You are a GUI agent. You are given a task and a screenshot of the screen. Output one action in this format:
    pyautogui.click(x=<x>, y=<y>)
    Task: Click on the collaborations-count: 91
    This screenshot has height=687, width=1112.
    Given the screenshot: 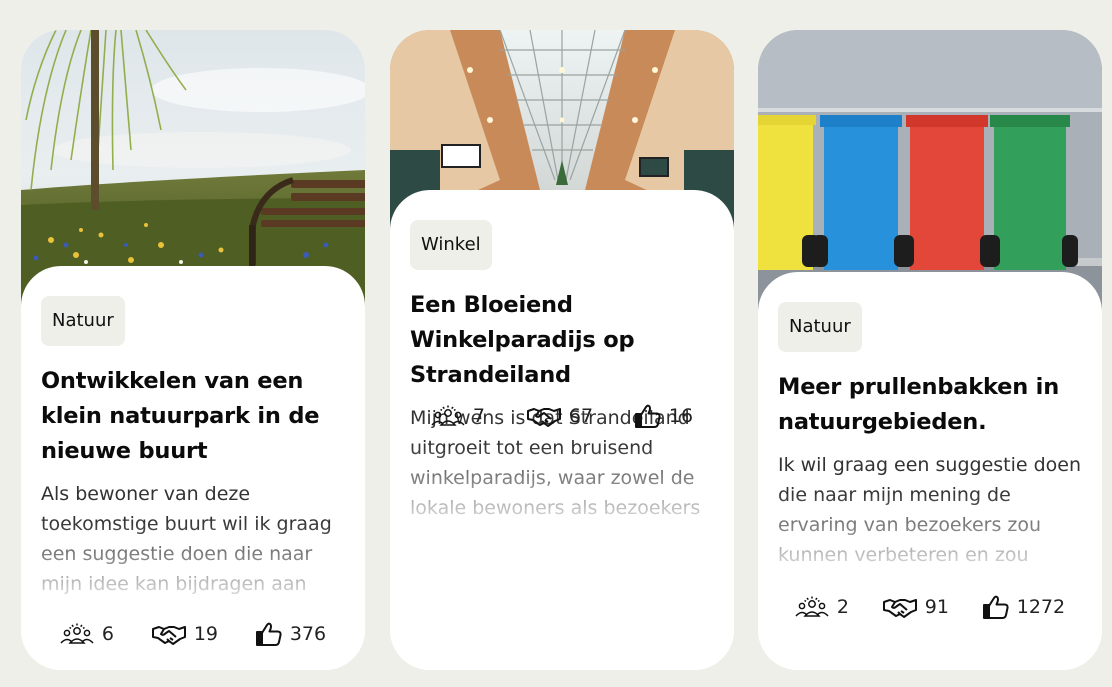 What is the action you would take?
    pyautogui.click(x=915, y=607)
    